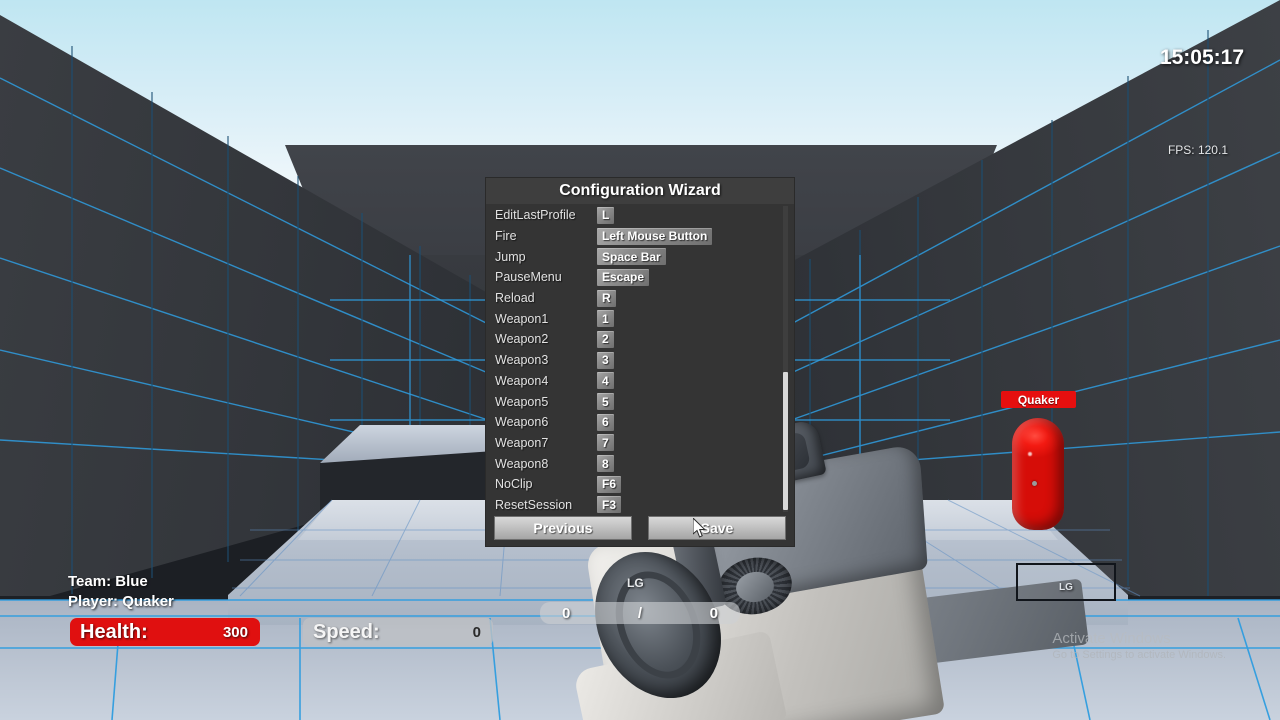 The height and width of the screenshot is (720, 1280). I want to click on binding-key-button: Escape, so click(623, 277).